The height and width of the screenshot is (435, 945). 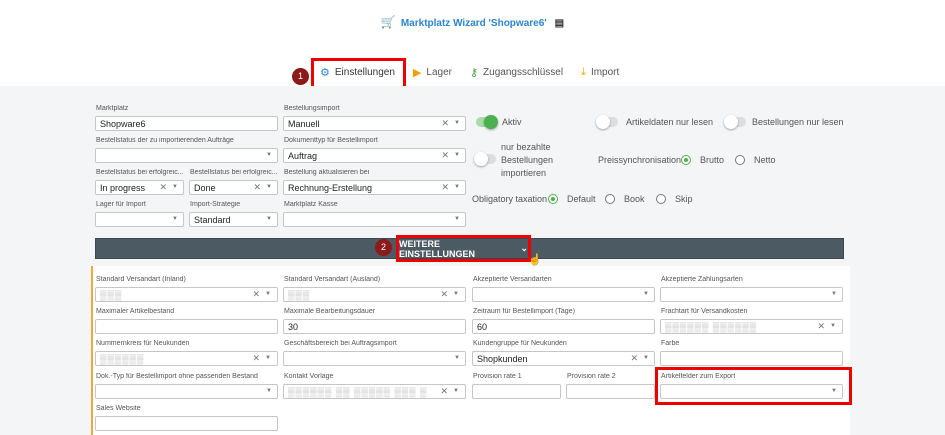 What do you see at coordinates (610, 391) in the screenshot?
I see `provision2-input` at bounding box center [610, 391].